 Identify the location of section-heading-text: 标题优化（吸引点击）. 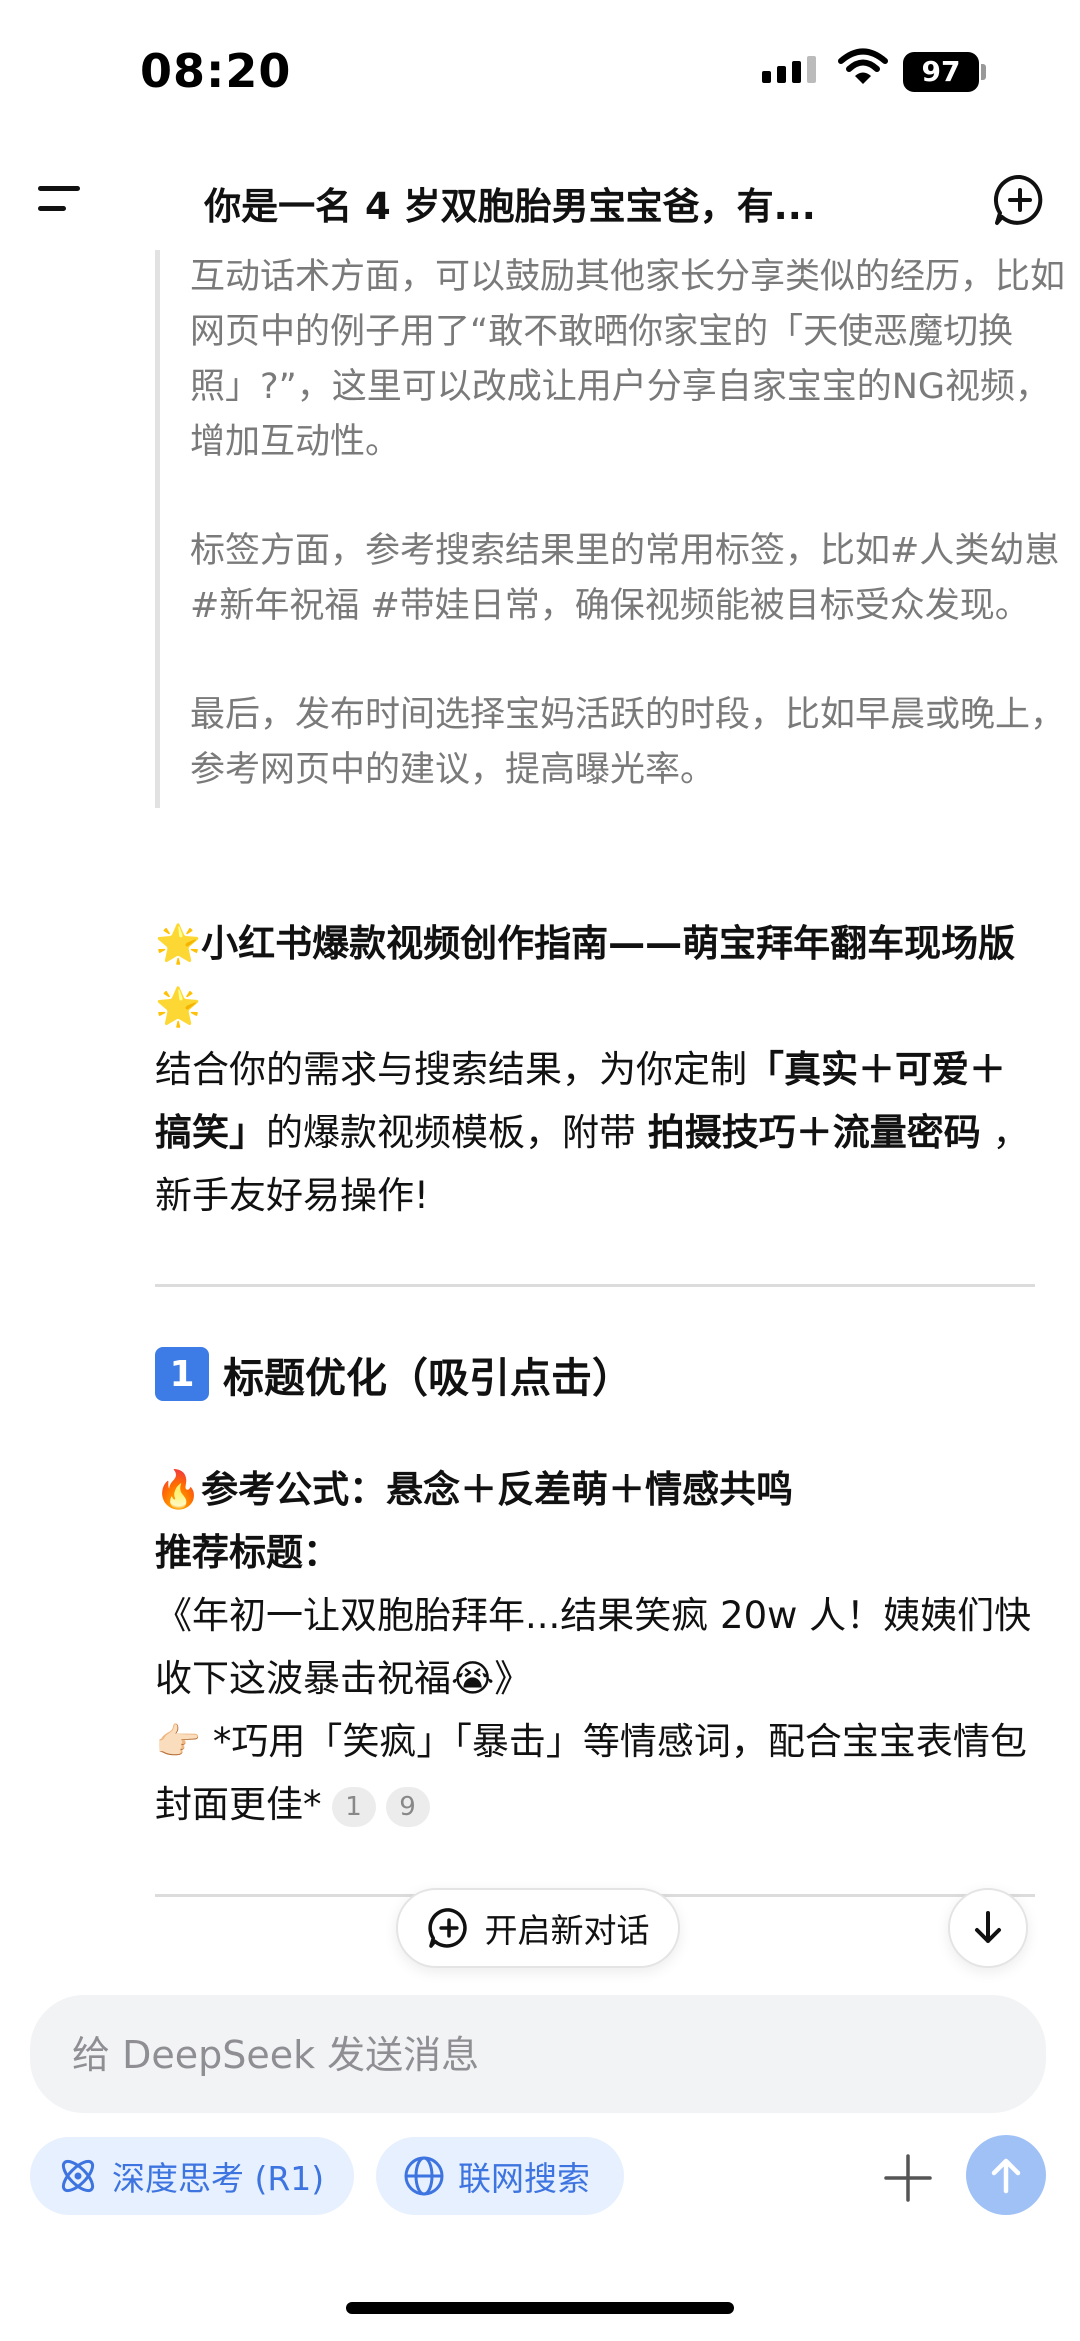
(428, 1378).